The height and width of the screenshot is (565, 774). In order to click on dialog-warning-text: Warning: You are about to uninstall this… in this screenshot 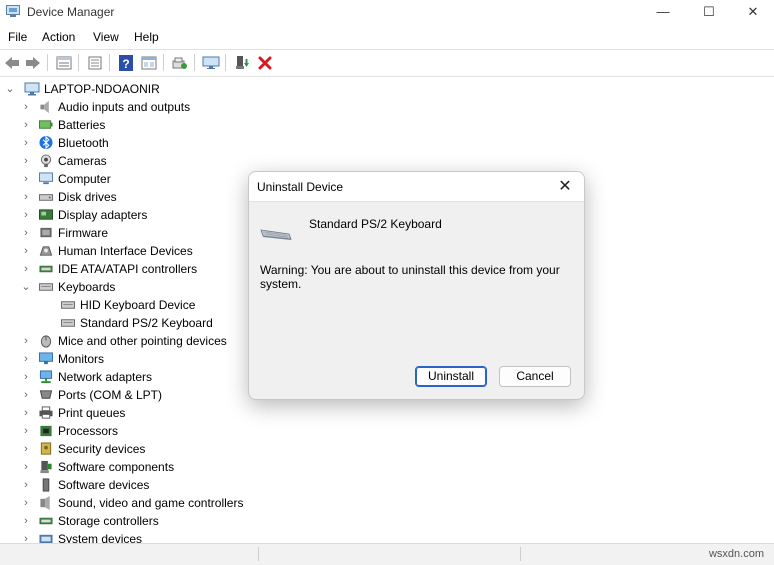, I will do `click(410, 277)`.